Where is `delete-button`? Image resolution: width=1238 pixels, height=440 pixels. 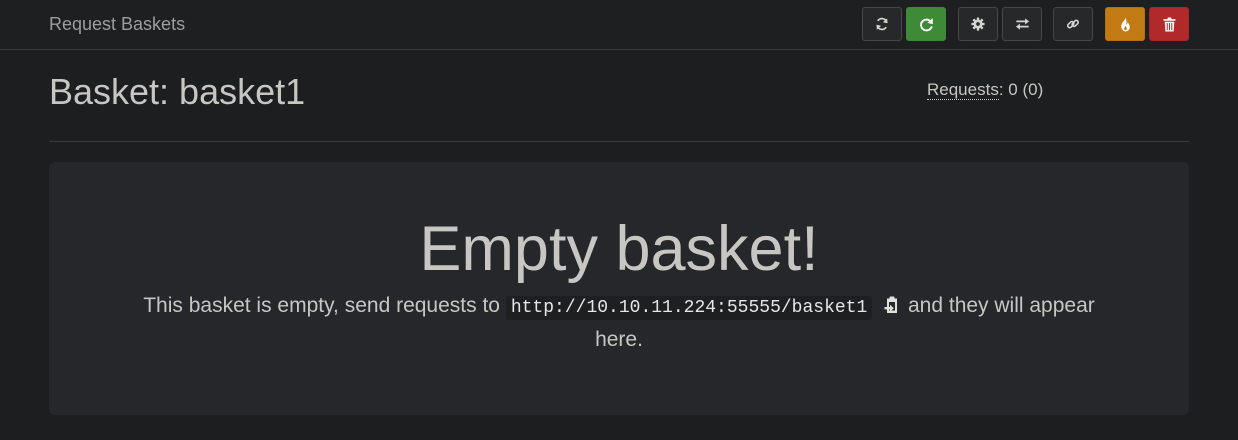
delete-button is located at coordinates (1169, 24).